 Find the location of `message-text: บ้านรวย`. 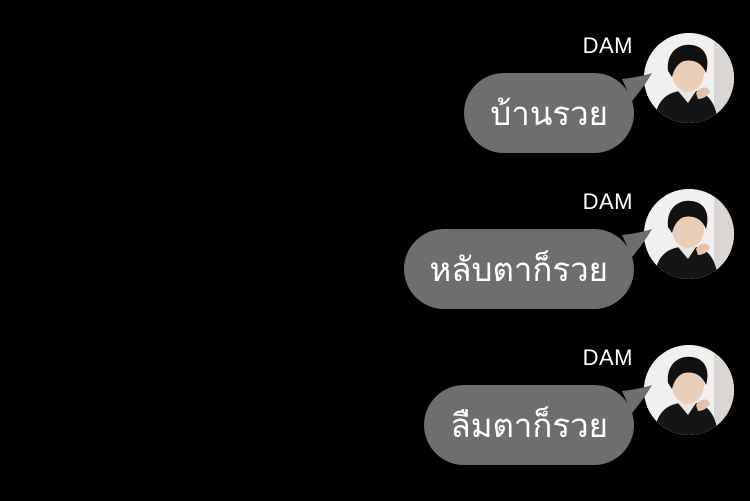

message-text: บ้านรวย is located at coordinates (549, 113).